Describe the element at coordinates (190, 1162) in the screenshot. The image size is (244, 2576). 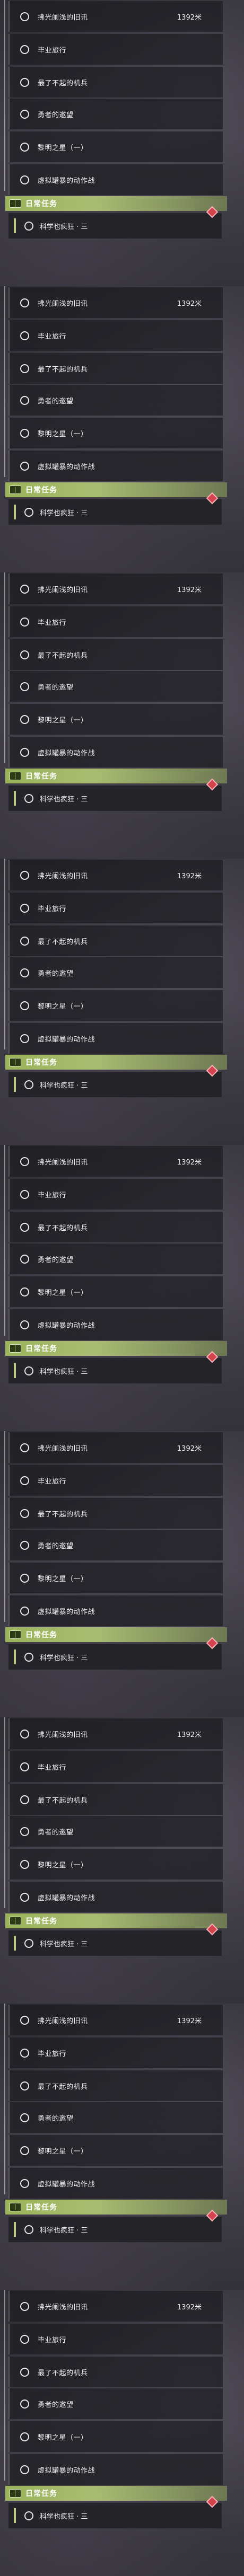
I see `quest-distance: 1392米` at that location.